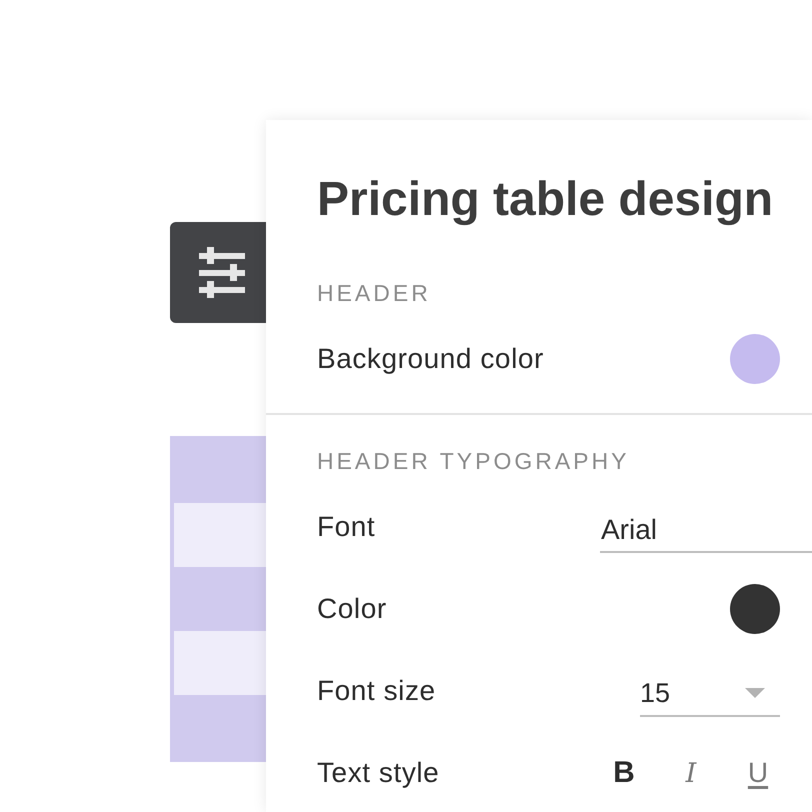  What do you see at coordinates (624, 773) in the screenshot?
I see `bold-button: B` at bounding box center [624, 773].